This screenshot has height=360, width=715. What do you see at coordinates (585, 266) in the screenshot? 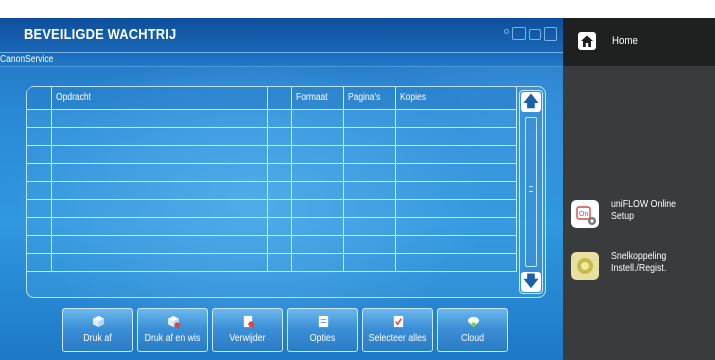
I see `shortcut-icon` at bounding box center [585, 266].